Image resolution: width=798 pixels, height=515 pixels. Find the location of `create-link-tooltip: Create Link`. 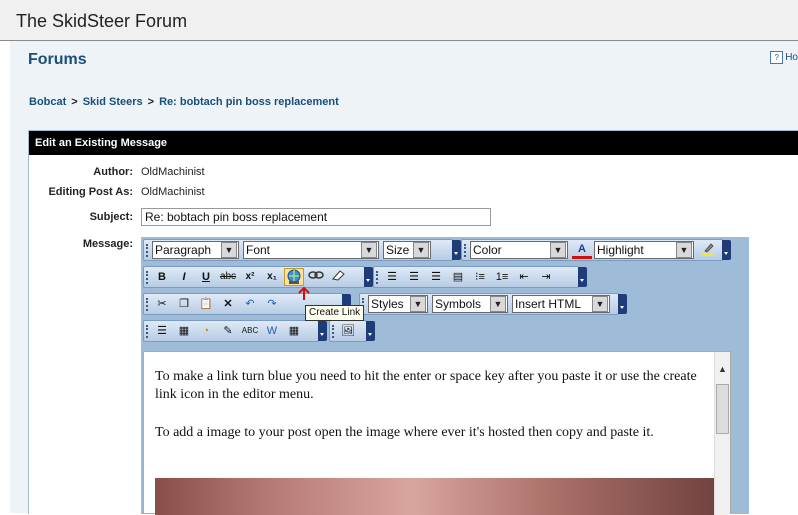

create-link-tooltip: Create Link is located at coordinates (335, 313).